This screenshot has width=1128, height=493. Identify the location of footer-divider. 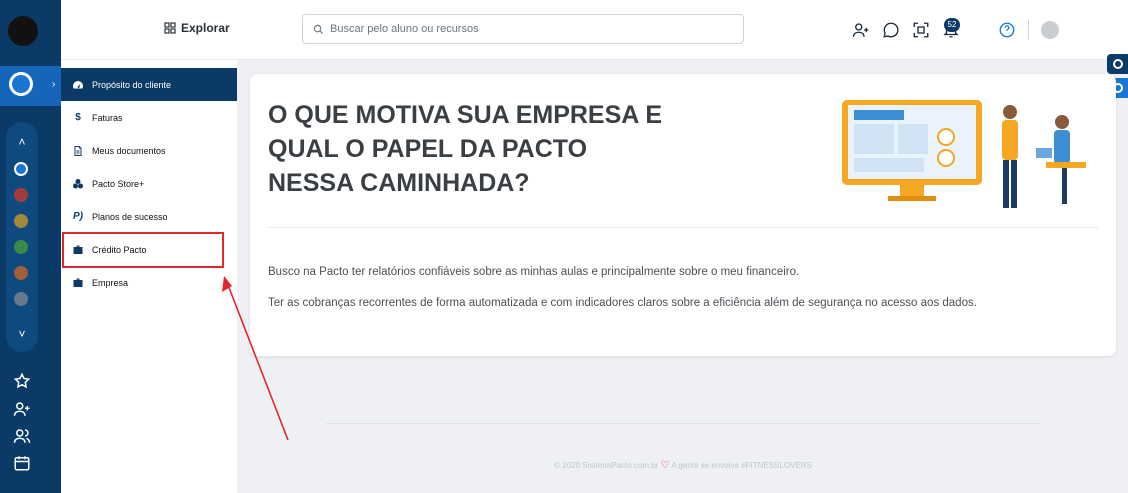
(683, 423).